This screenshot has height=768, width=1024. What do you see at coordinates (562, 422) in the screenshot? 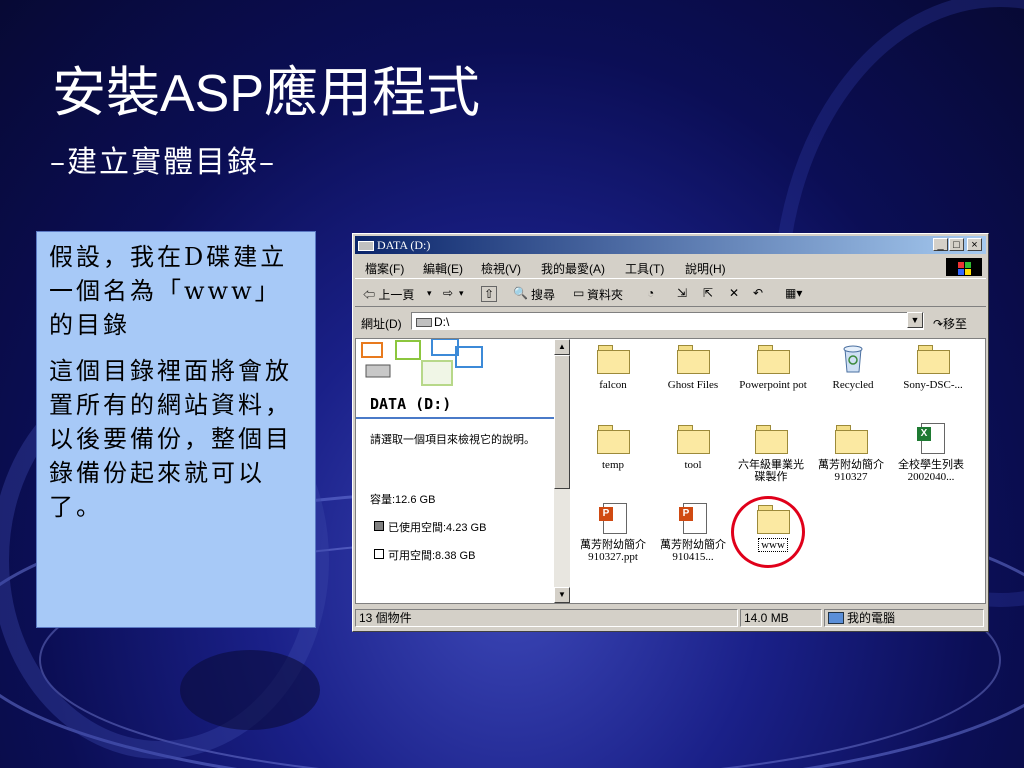
I see `scroll-thumb` at bounding box center [562, 422].